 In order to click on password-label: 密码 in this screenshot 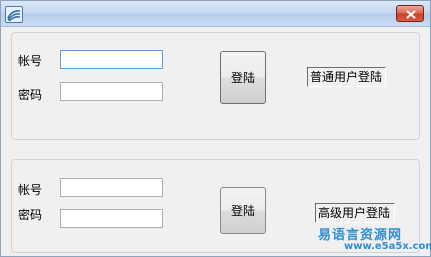, I will do `click(30, 95)`.